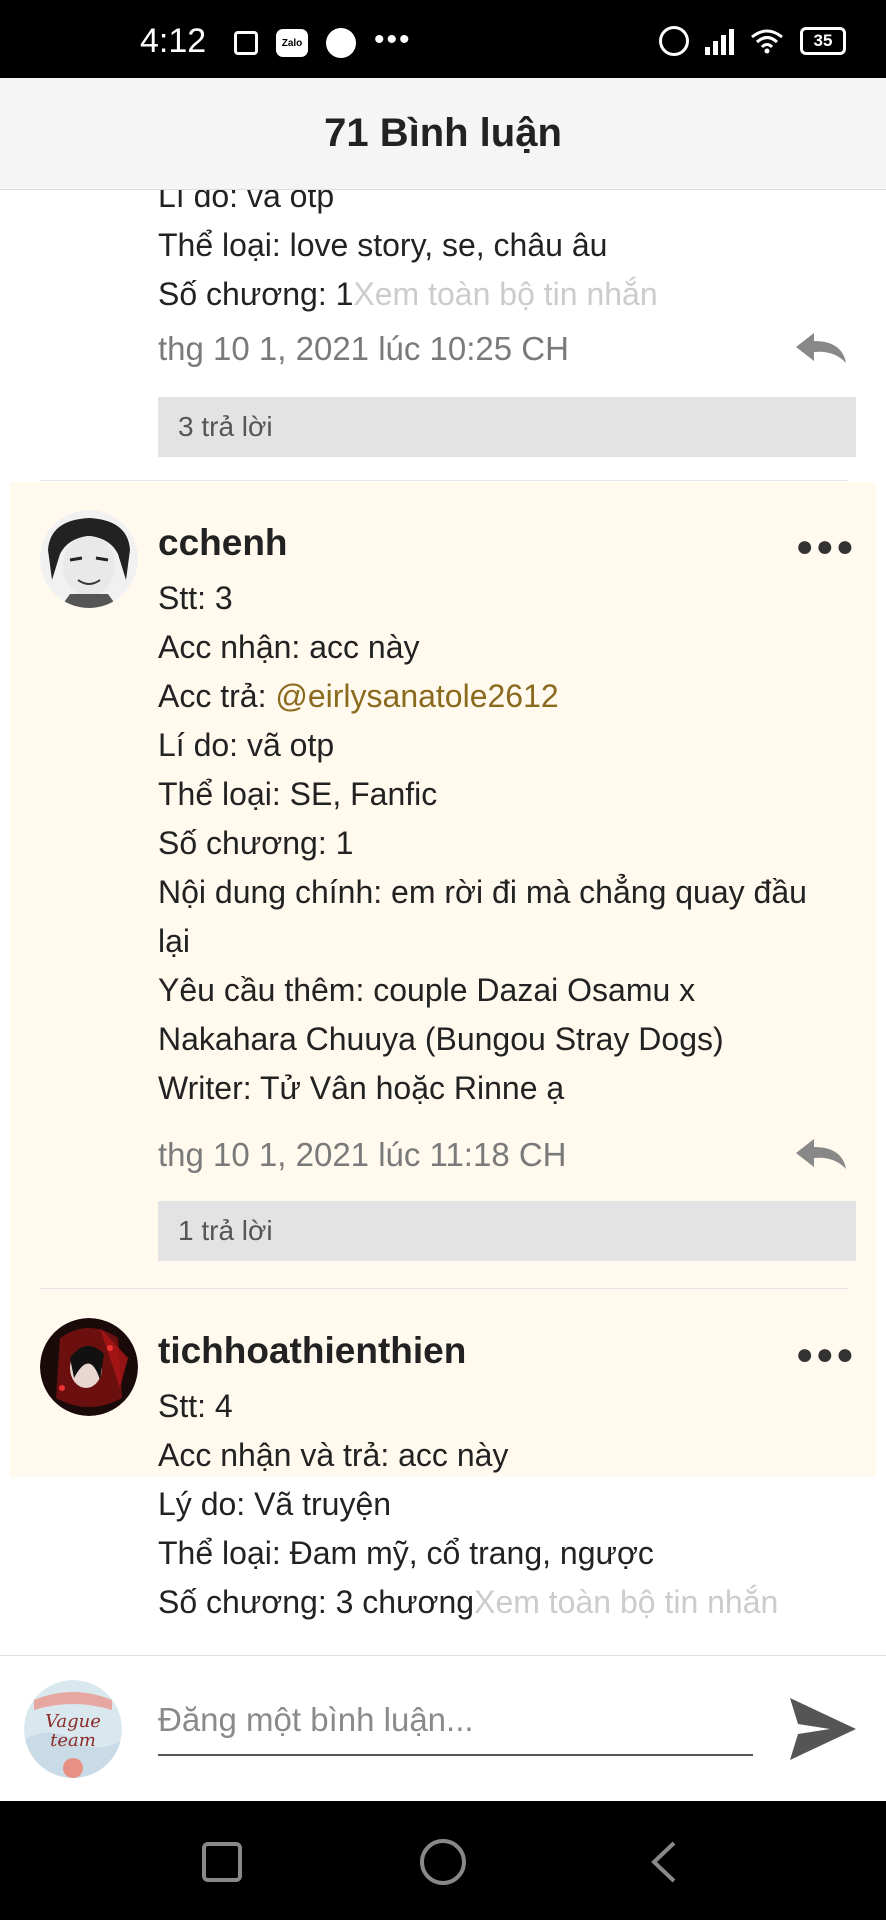 Image resolution: width=886 pixels, height=1920 pixels. What do you see at coordinates (73, 1721) in the screenshot?
I see `avatar-text: Vague` at bounding box center [73, 1721].